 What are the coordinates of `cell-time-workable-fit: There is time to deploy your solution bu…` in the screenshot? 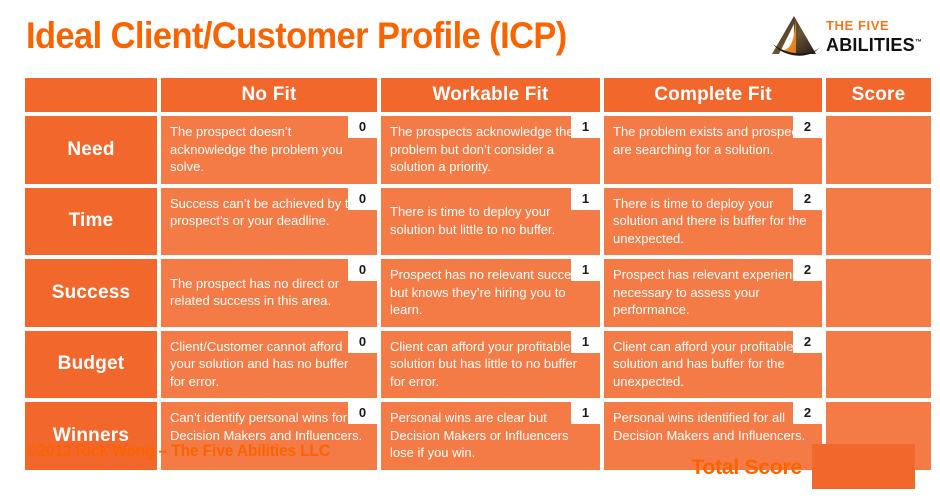 It's located at (490, 221).